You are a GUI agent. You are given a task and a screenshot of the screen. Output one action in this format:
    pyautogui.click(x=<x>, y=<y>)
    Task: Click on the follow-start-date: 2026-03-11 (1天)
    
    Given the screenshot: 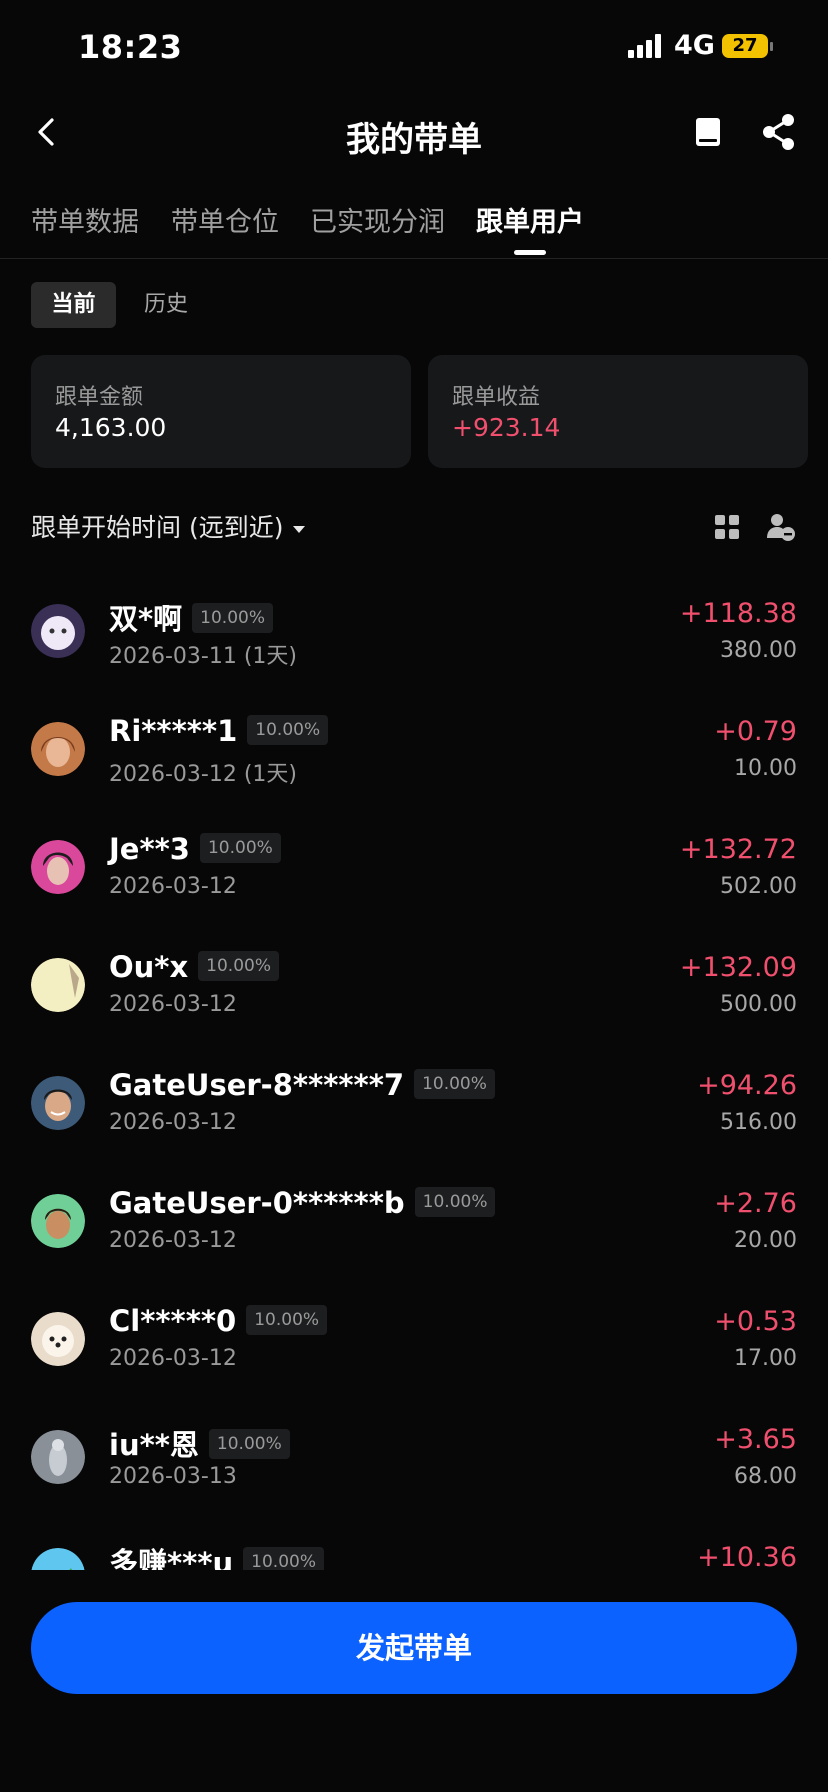 What is the action you would take?
    pyautogui.click(x=203, y=656)
    